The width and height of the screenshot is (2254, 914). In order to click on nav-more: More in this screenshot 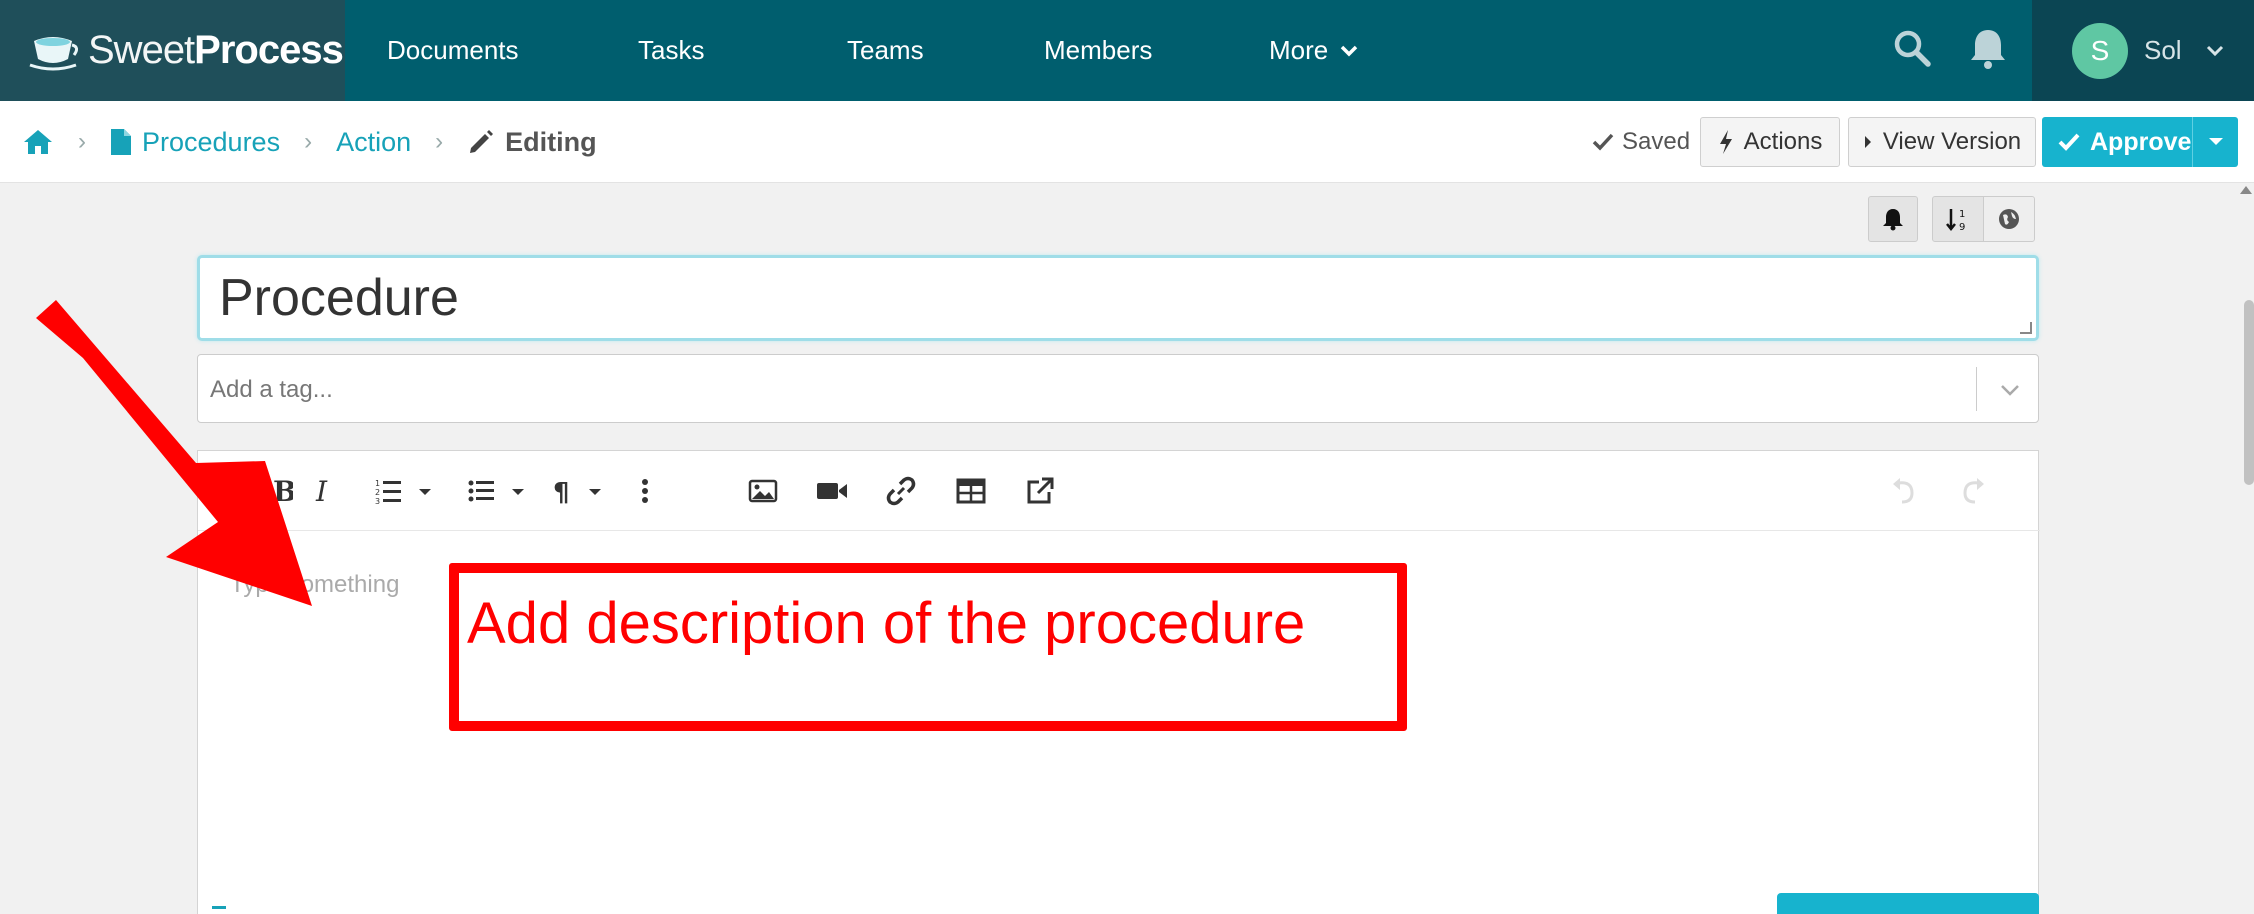, I will do `click(1313, 50)`.